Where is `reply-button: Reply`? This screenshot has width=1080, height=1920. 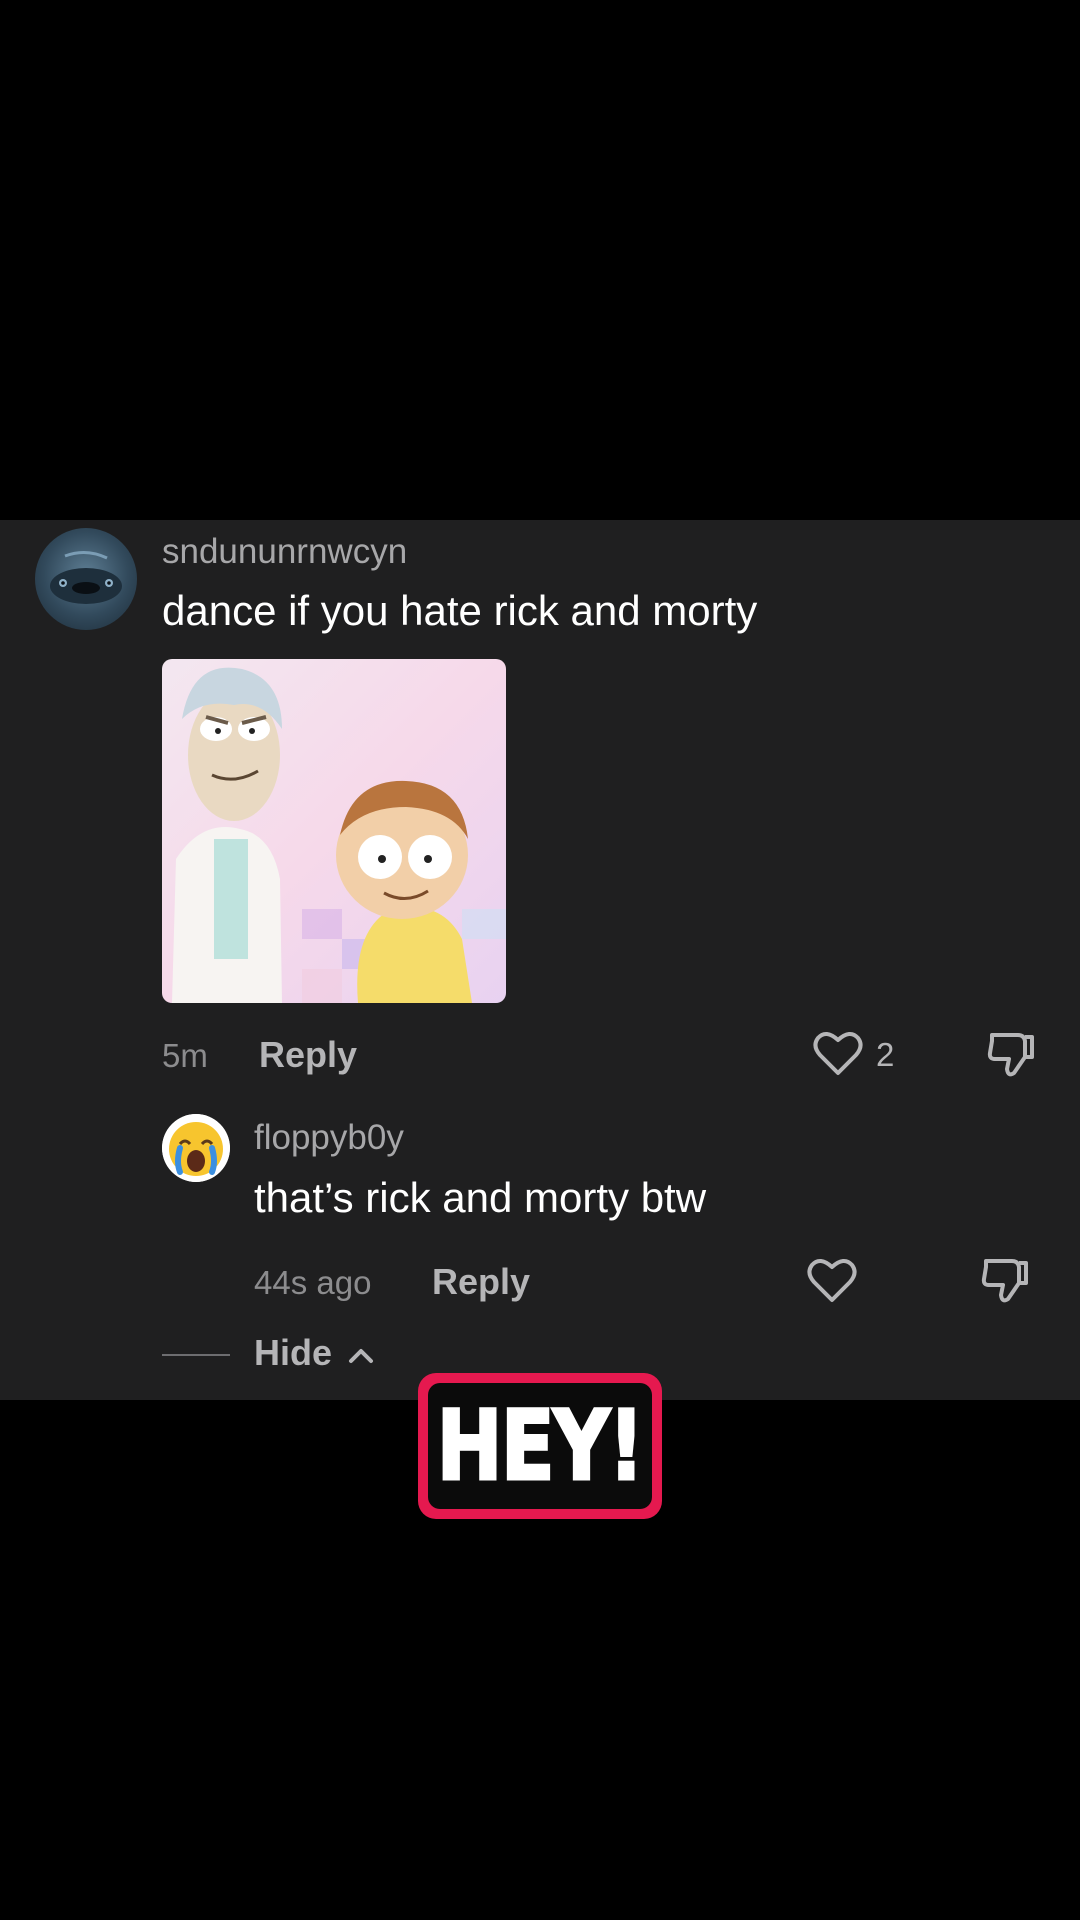 reply-button: Reply is located at coordinates (308, 1055).